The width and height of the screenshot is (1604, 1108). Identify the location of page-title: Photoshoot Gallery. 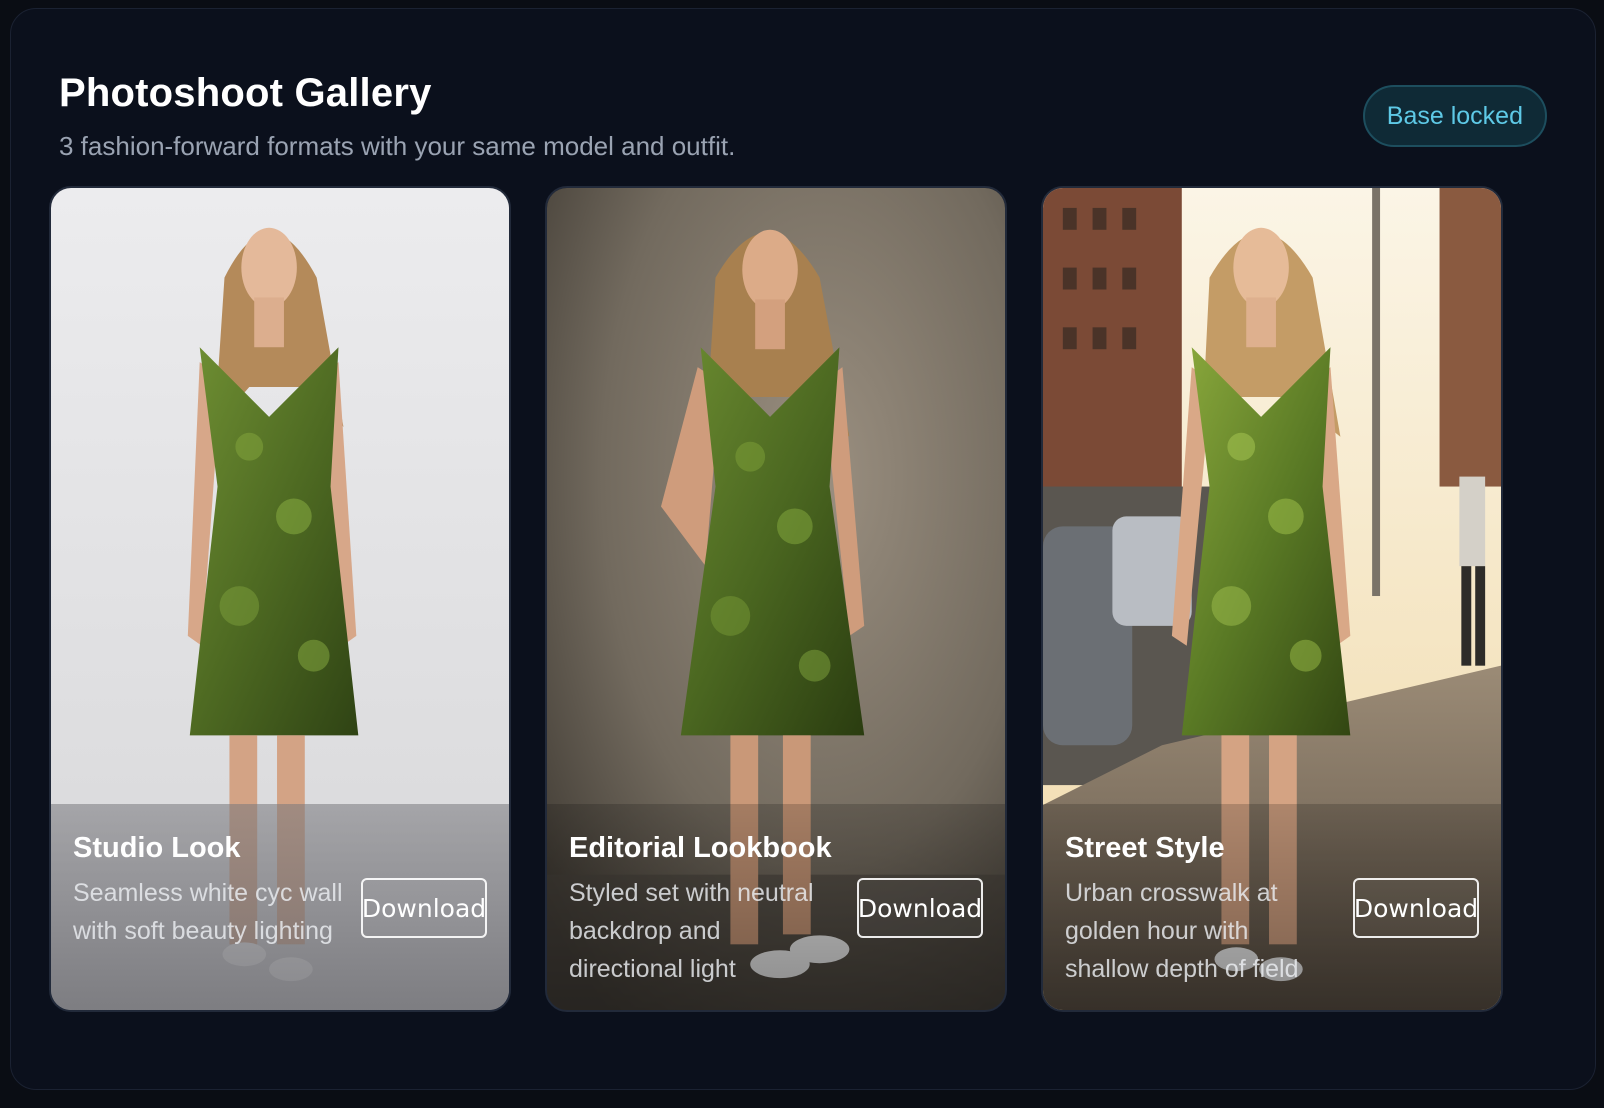
(245, 93).